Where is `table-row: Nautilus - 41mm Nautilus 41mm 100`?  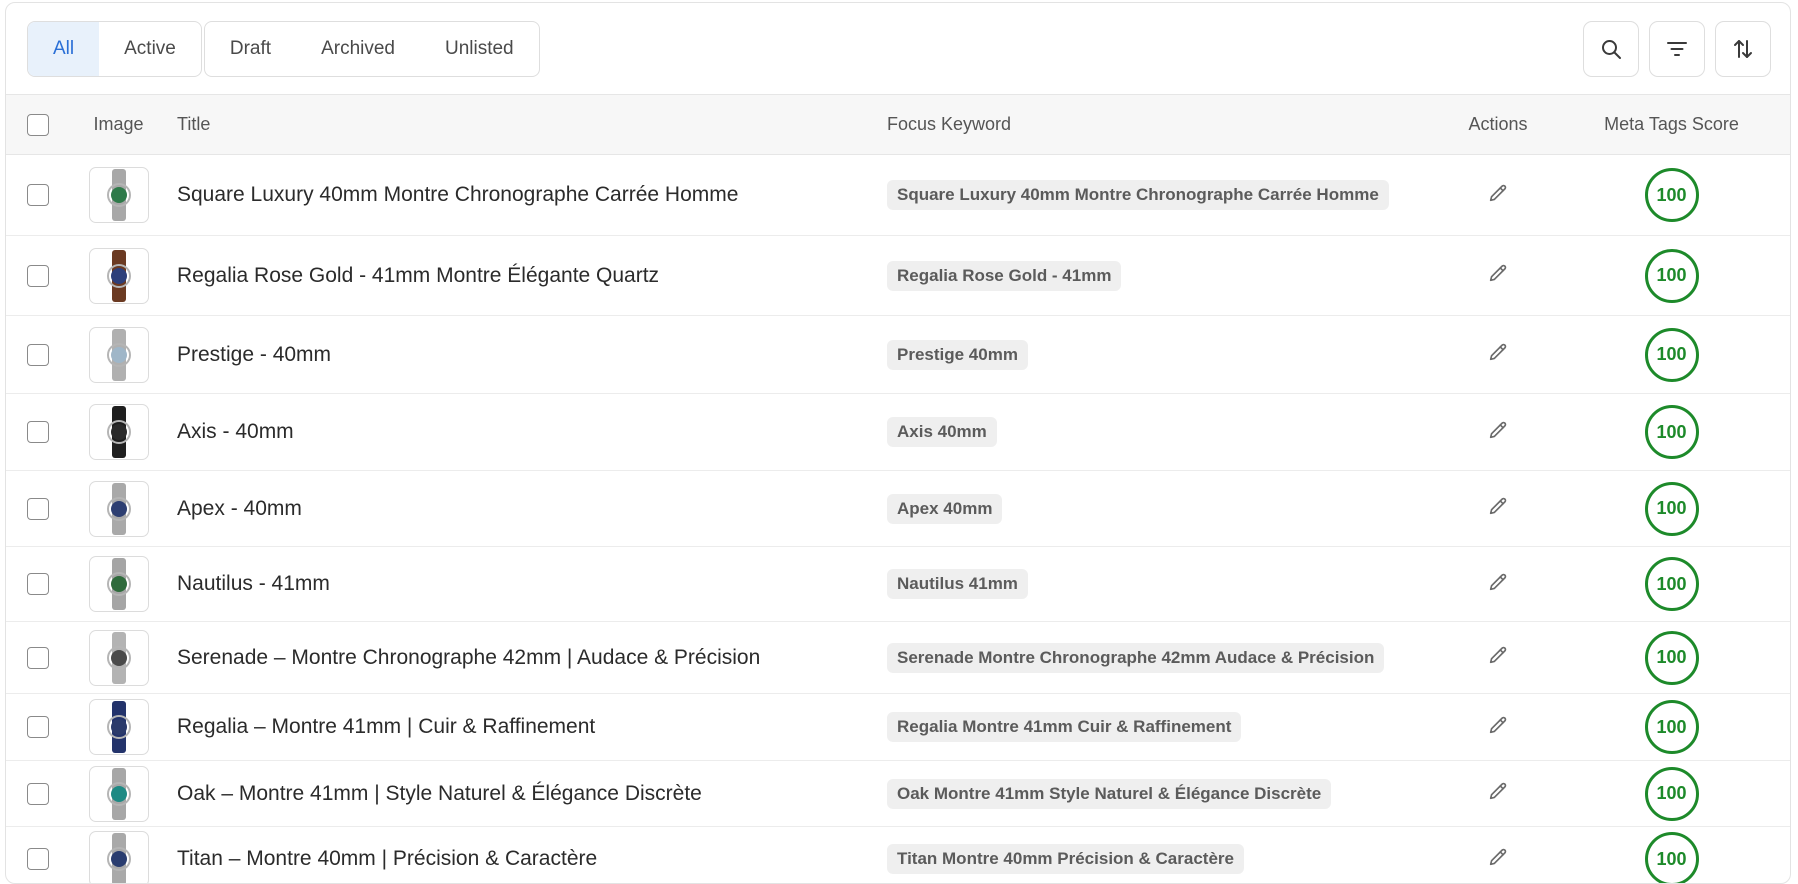
table-row: Nautilus - 41mm Nautilus 41mm 100 is located at coordinates (898, 584).